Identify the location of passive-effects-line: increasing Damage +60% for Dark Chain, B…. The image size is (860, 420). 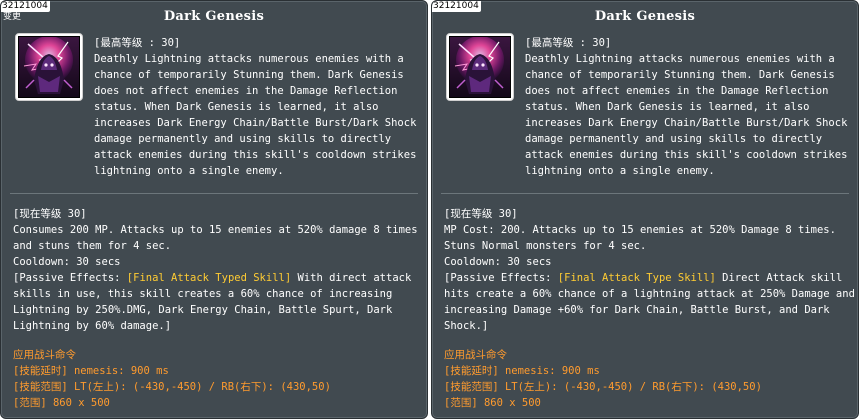
(637, 310).